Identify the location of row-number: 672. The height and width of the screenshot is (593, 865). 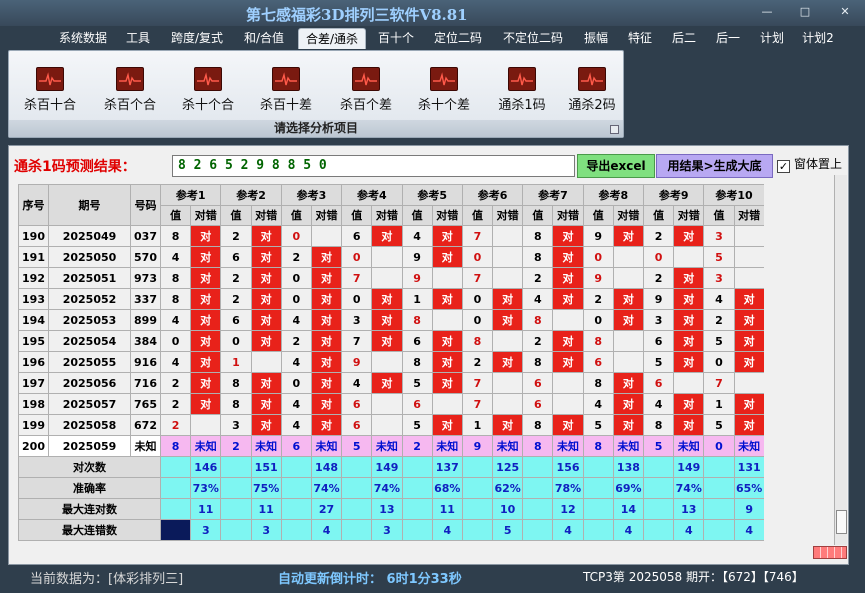
(145, 425).